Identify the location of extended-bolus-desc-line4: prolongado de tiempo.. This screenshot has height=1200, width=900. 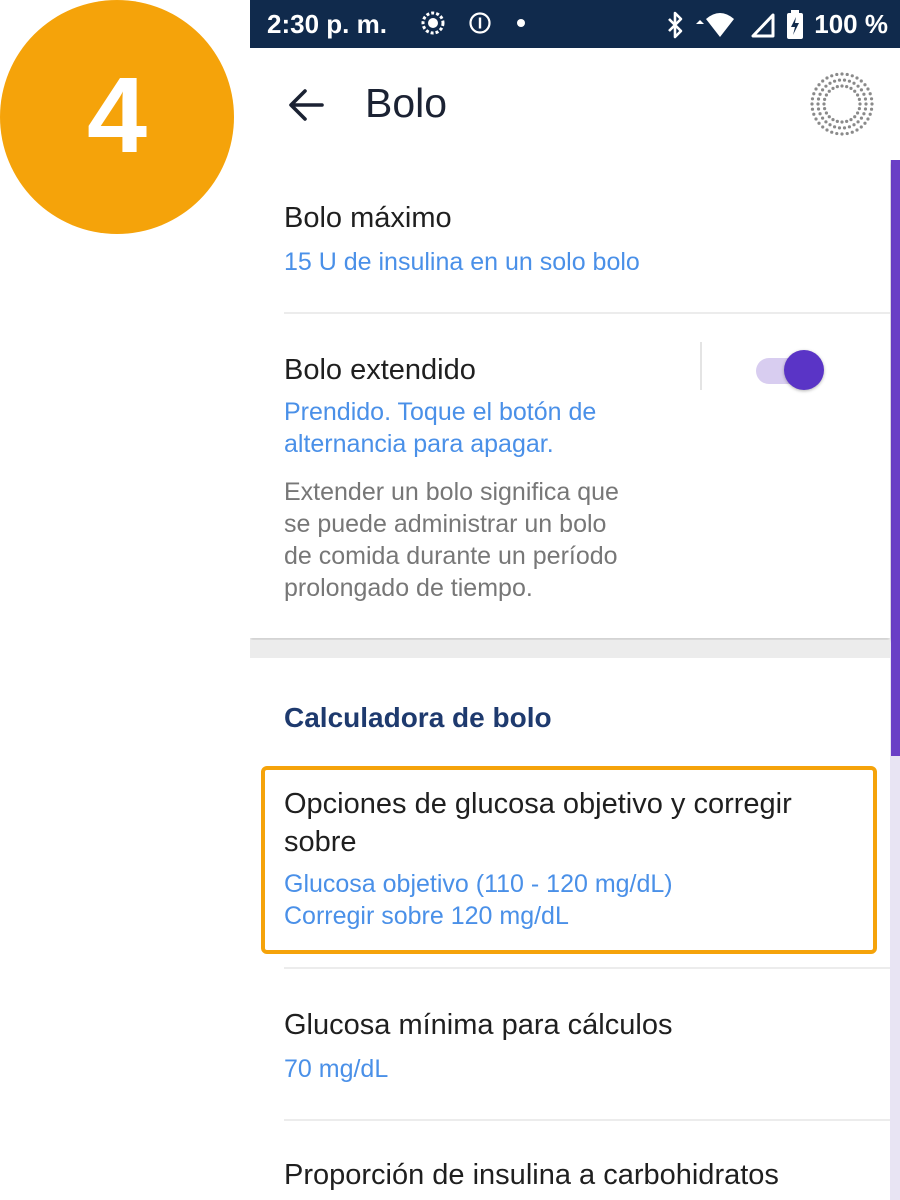
(408, 588).